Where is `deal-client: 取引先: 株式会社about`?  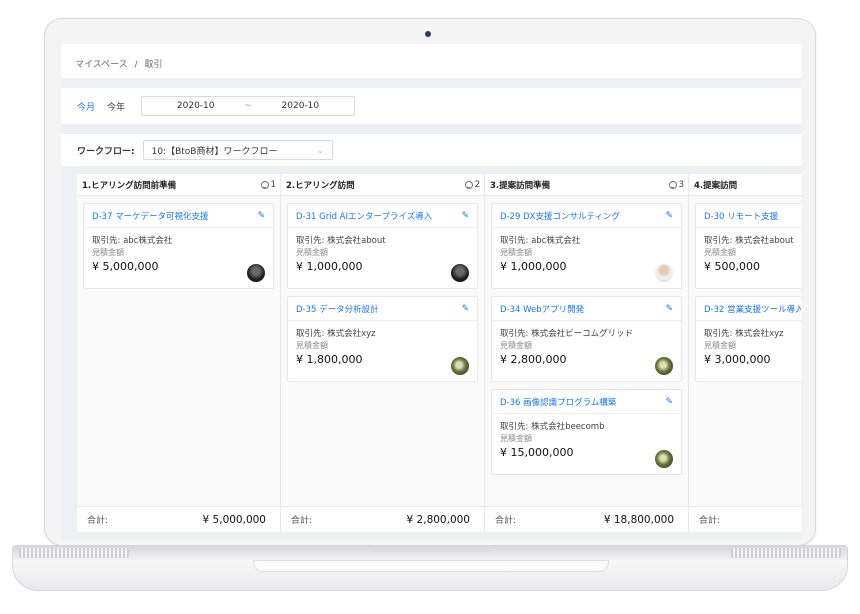
deal-client: 取引先: 株式会社about is located at coordinates (341, 241).